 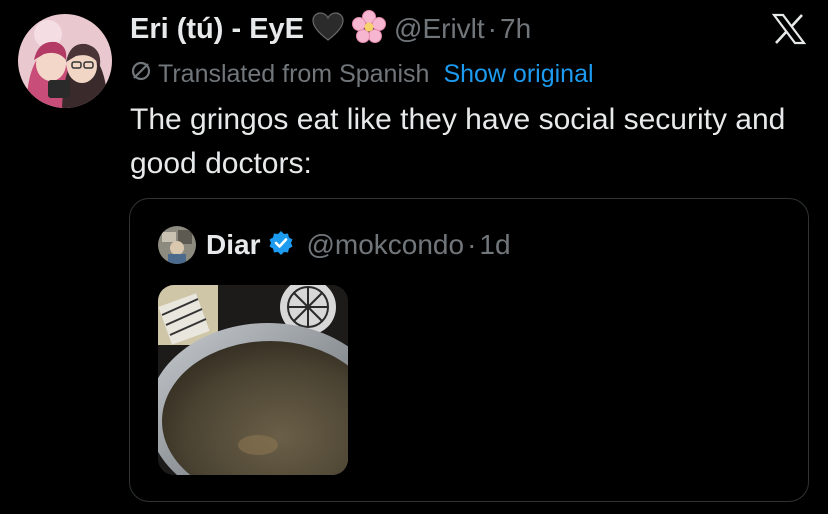 I want to click on tweet-header: Eri (tú) - EyE @Erivlt · 7h, so click(x=330, y=29).